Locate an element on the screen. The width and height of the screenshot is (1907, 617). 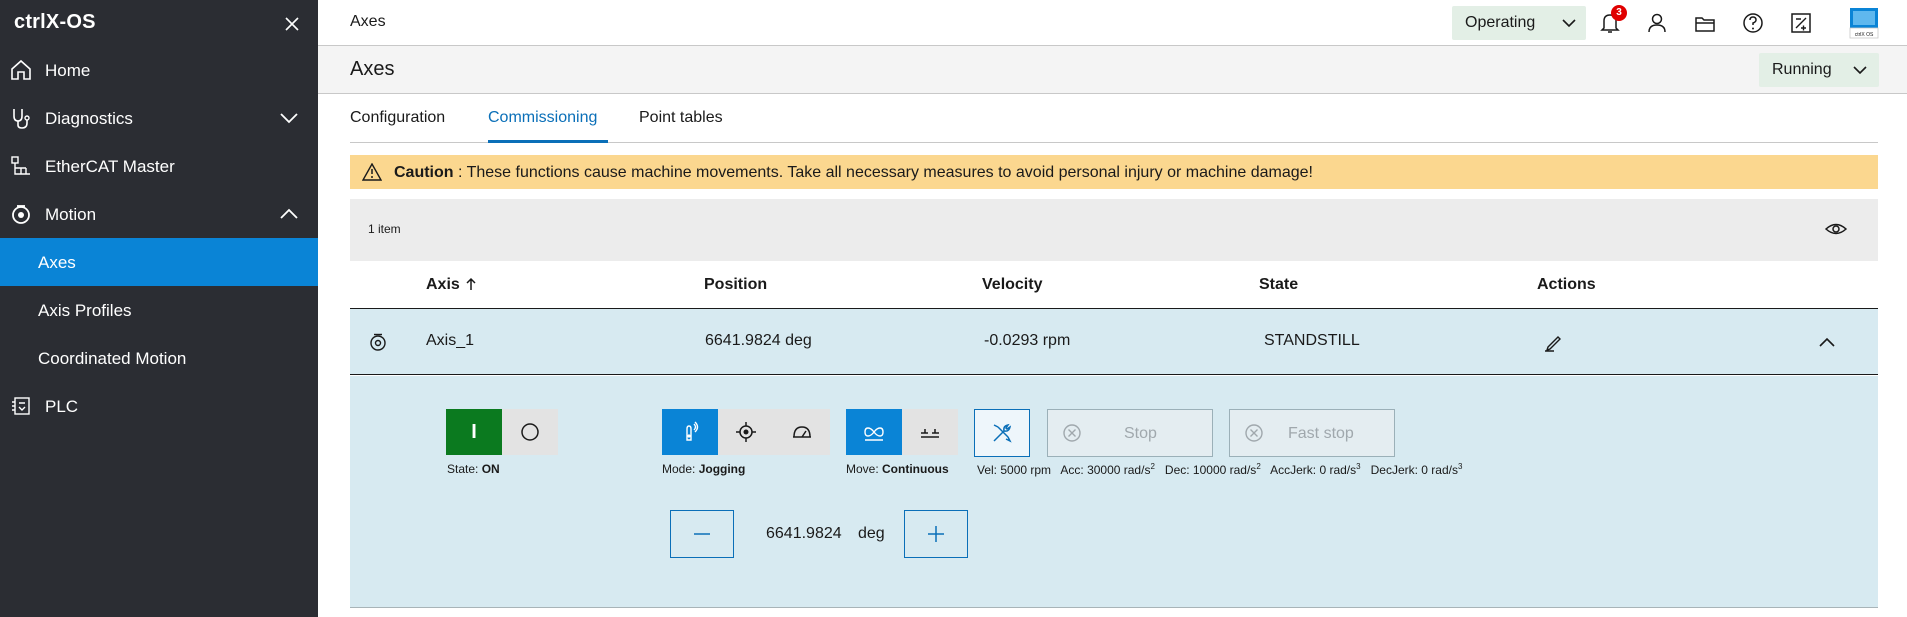
mode-jogging-button is located at coordinates (690, 432).